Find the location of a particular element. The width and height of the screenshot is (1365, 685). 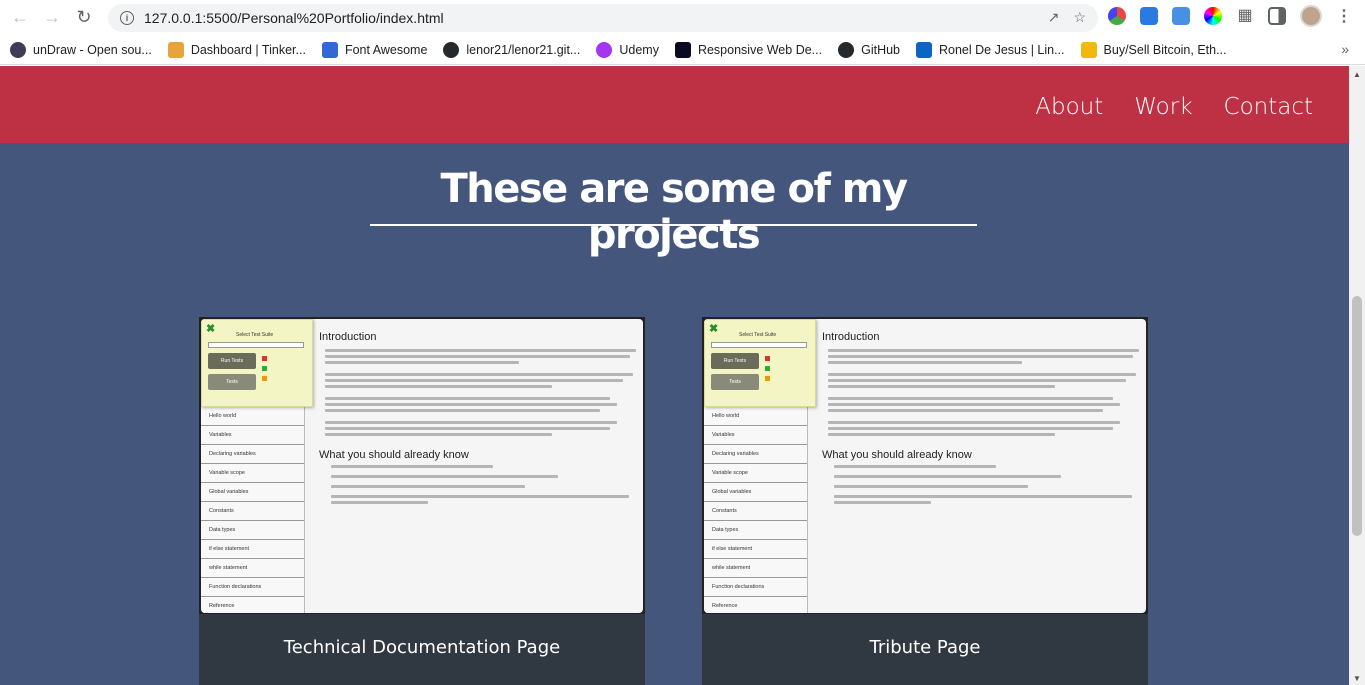

bookmark-item: Udemy is located at coordinates (627, 49).